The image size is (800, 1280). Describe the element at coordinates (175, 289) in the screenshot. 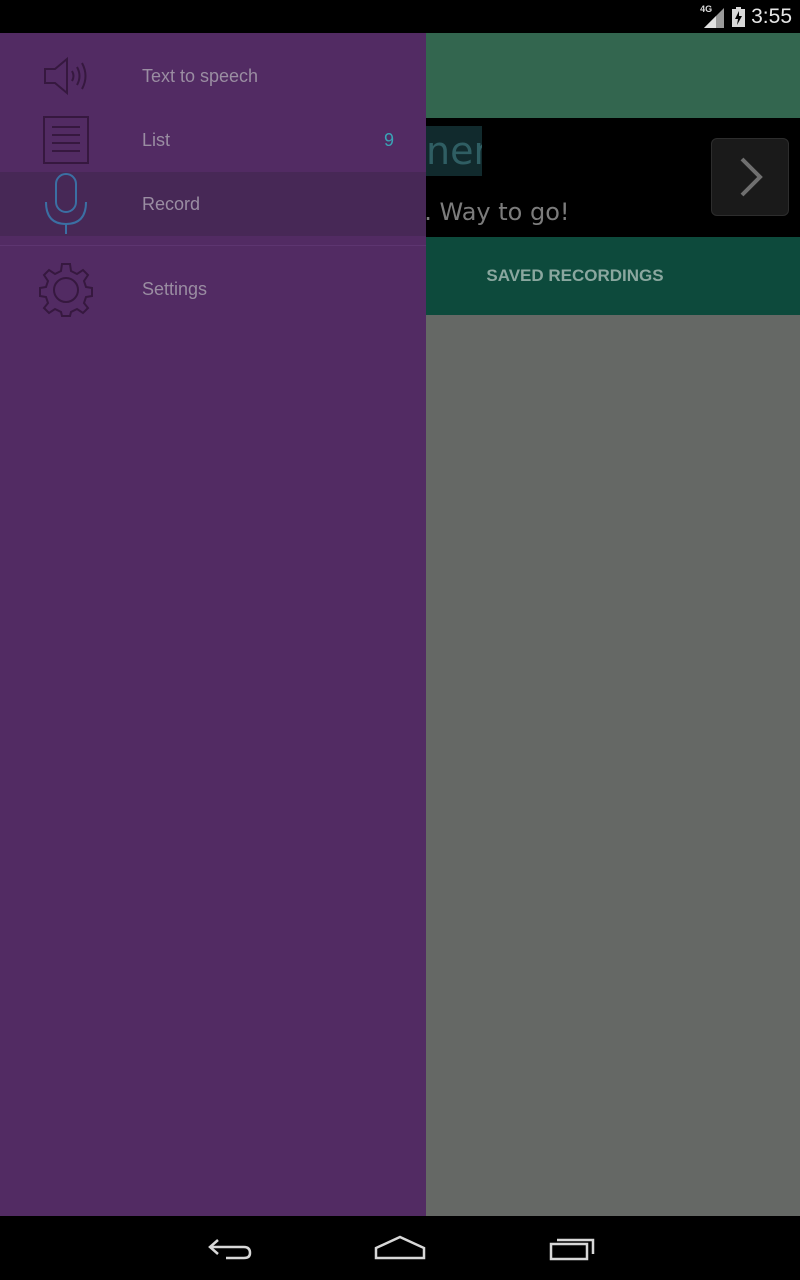

I see `drawer-item-label: Settings` at that location.